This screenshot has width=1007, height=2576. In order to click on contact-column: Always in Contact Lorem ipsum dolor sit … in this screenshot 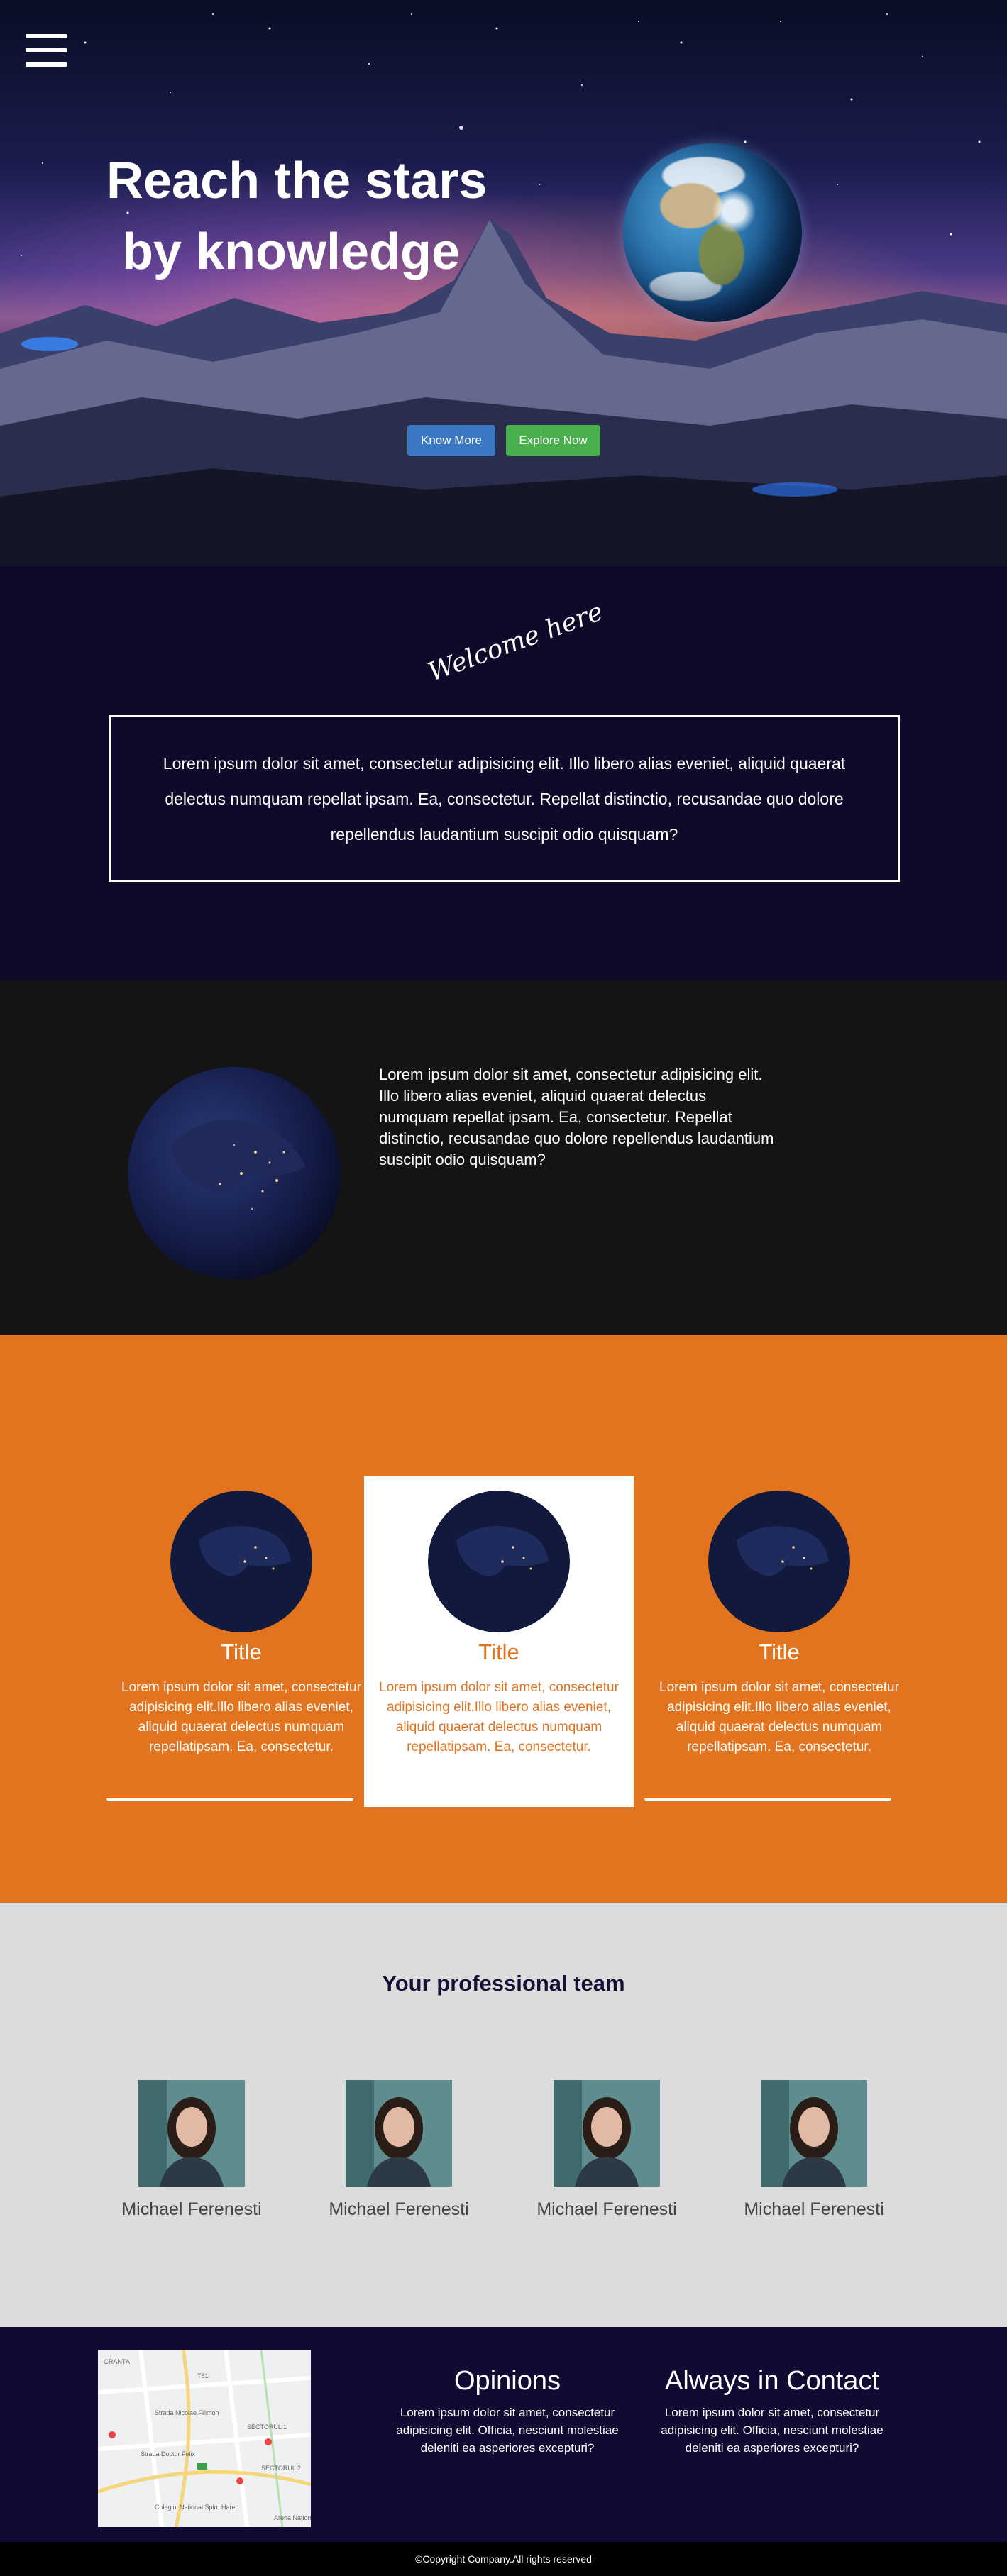, I will do `click(772, 2411)`.